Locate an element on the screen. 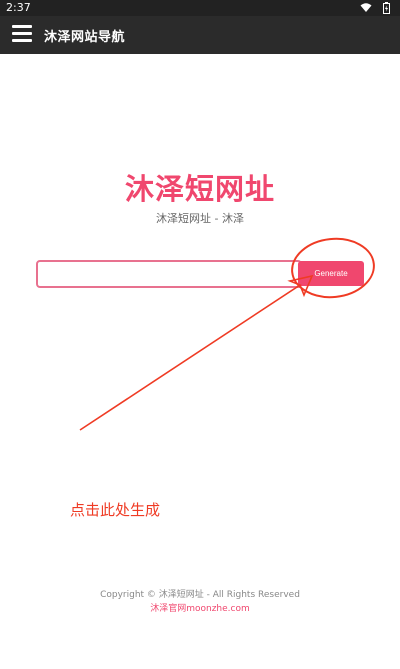  site-link: 沐泽官网moonzhe.com is located at coordinates (200, 607).